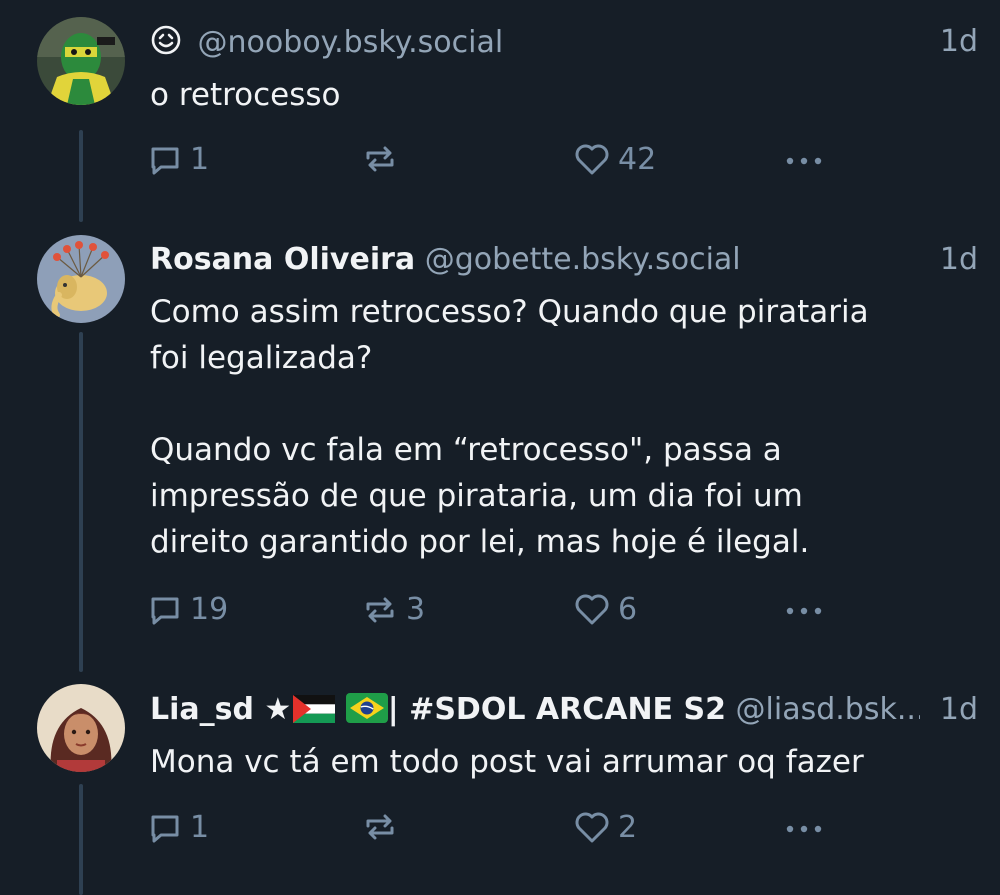 The image size is (1000, 895). I want to click on repost-button: 3, so click(393, 609).